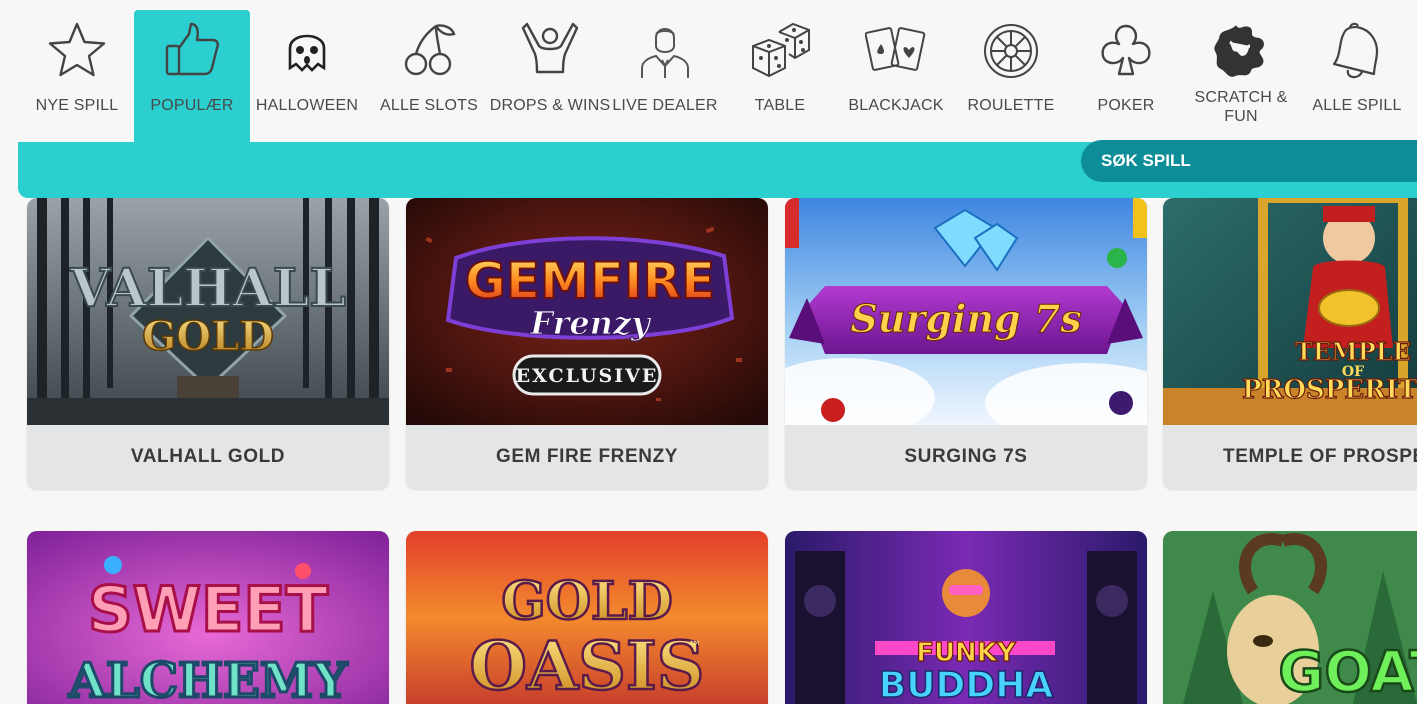  I want to click on nav-item-nye-spill: NYE SPILL, so click(77, 76).